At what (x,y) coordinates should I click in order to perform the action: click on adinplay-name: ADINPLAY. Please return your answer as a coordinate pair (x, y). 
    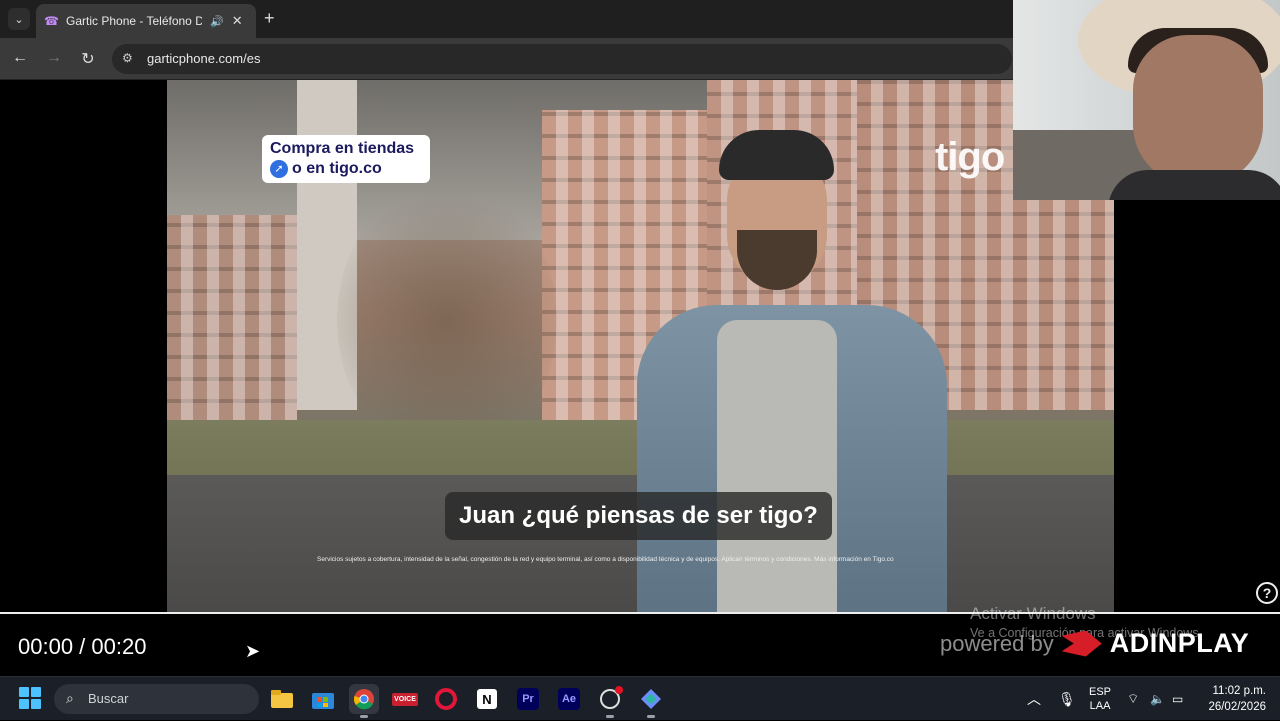
    Looking at the image, I should click on (1179, 643).